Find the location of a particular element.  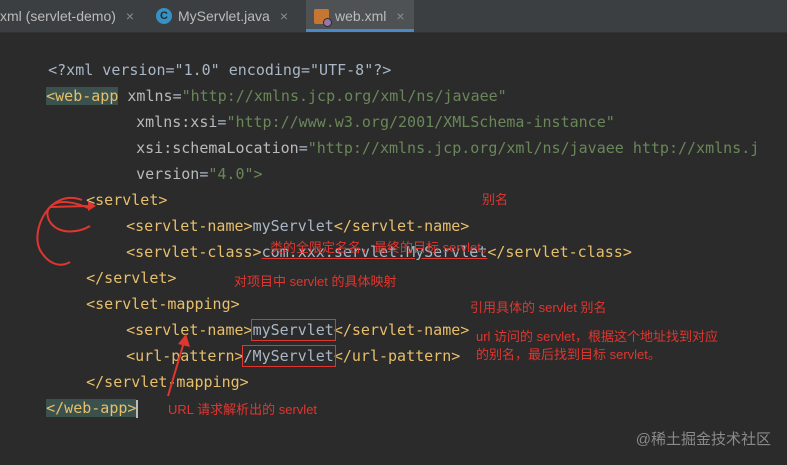

tab-label: xml (servlet-demo) is located at coordinates (58, 16).